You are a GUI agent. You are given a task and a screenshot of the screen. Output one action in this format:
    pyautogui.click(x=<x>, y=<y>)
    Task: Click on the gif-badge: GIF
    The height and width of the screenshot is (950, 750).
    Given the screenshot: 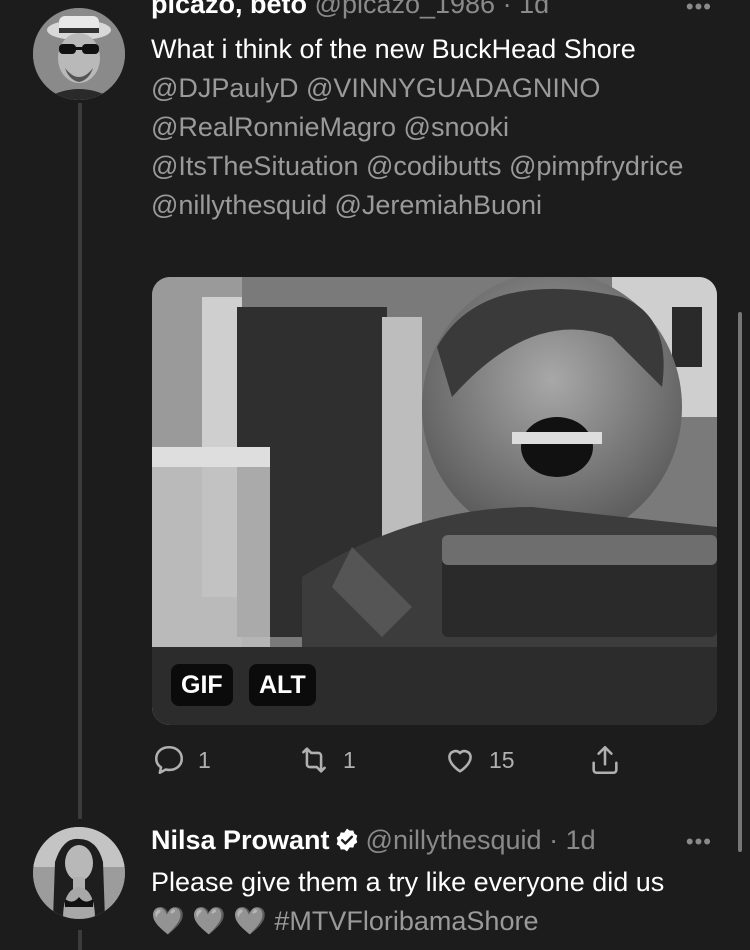 What is the action you would take?
    pyautogui.click(x=202, y=685)
    